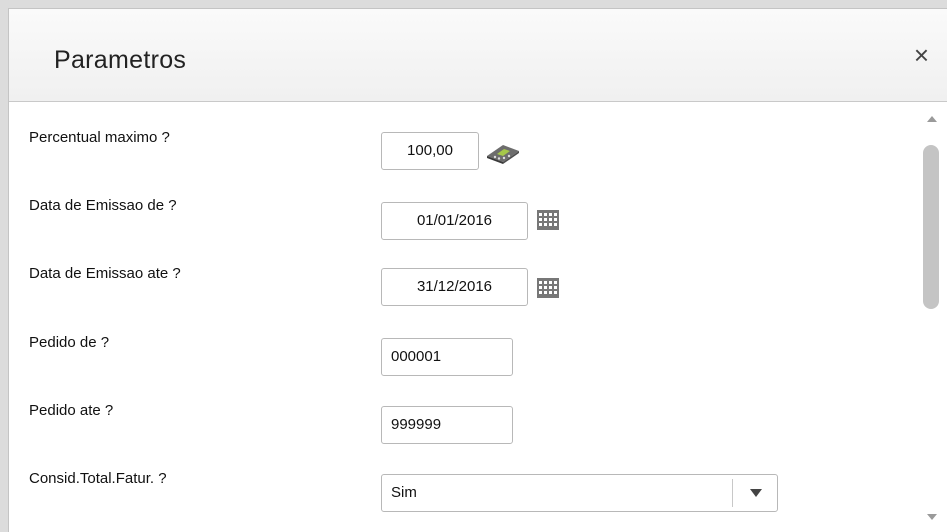 The image size is (947, 532). Describe the element at coordinates (504, 153) in the screenshot. I see `calculator-icon` at that location.